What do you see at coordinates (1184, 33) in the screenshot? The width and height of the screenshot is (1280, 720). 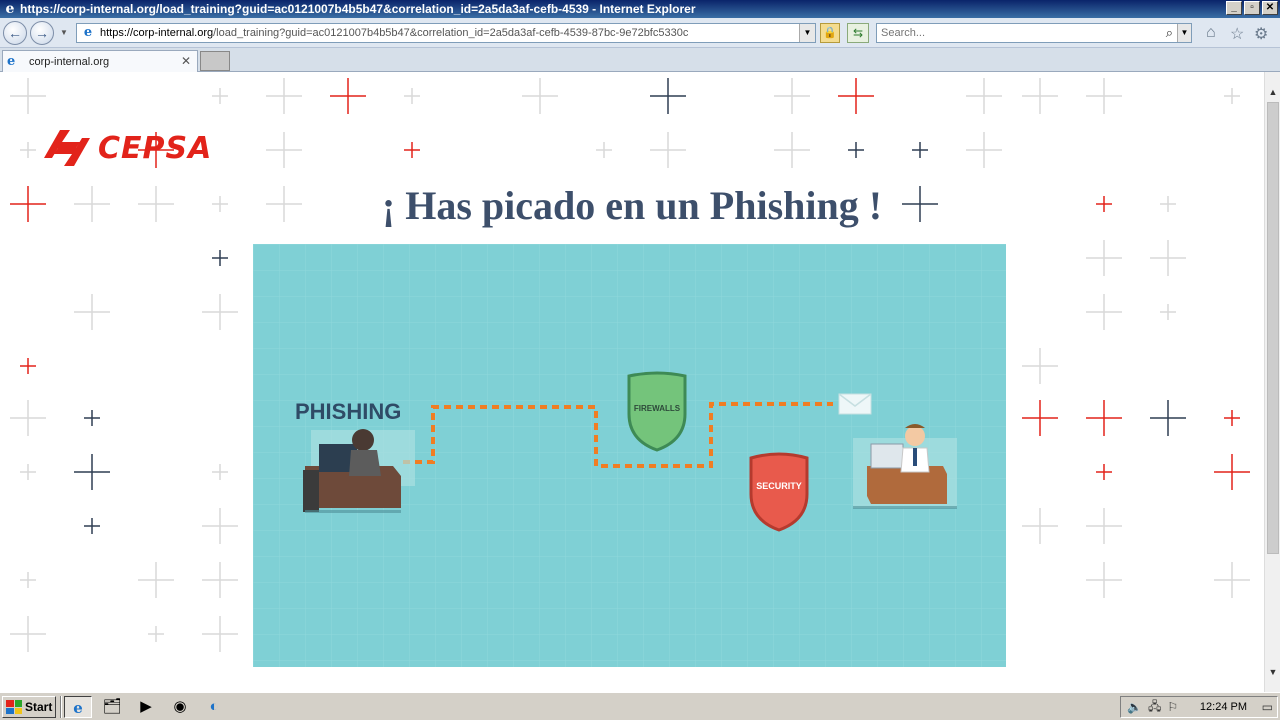 I see `search-dropdown-icon: ▼` at bounding box center [1184, 33].